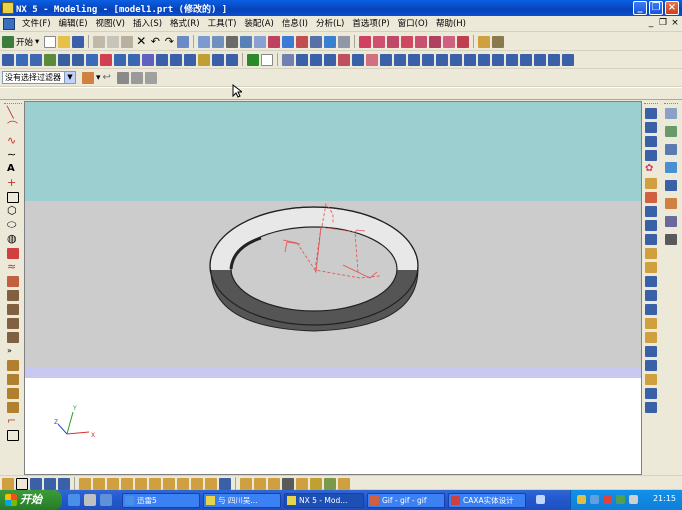 Image resolution: width=682 pixels, height=510 pixels. Describe the element at coordinates (155, 483) in the screenshot. I see `show-all-icon` at that location.